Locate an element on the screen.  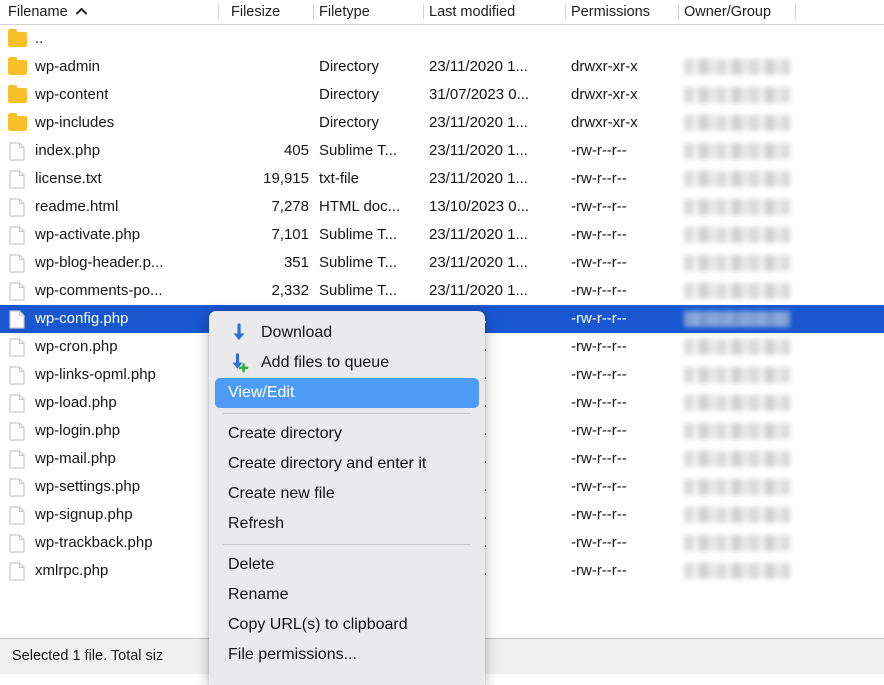
menu-item-label: Download is located at coordinates (297, 332).